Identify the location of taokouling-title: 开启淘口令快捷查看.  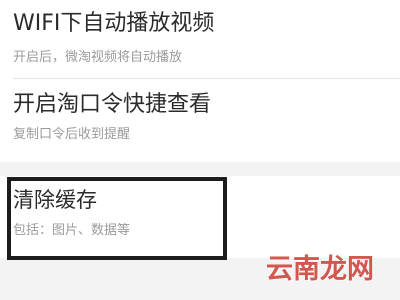
(112, 104).